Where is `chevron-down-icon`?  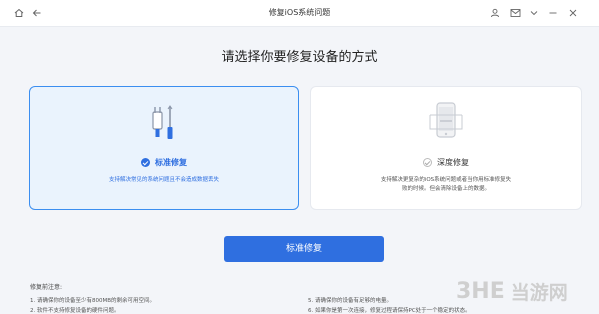
chevron-down-icon is located at coordinates (534, 13).